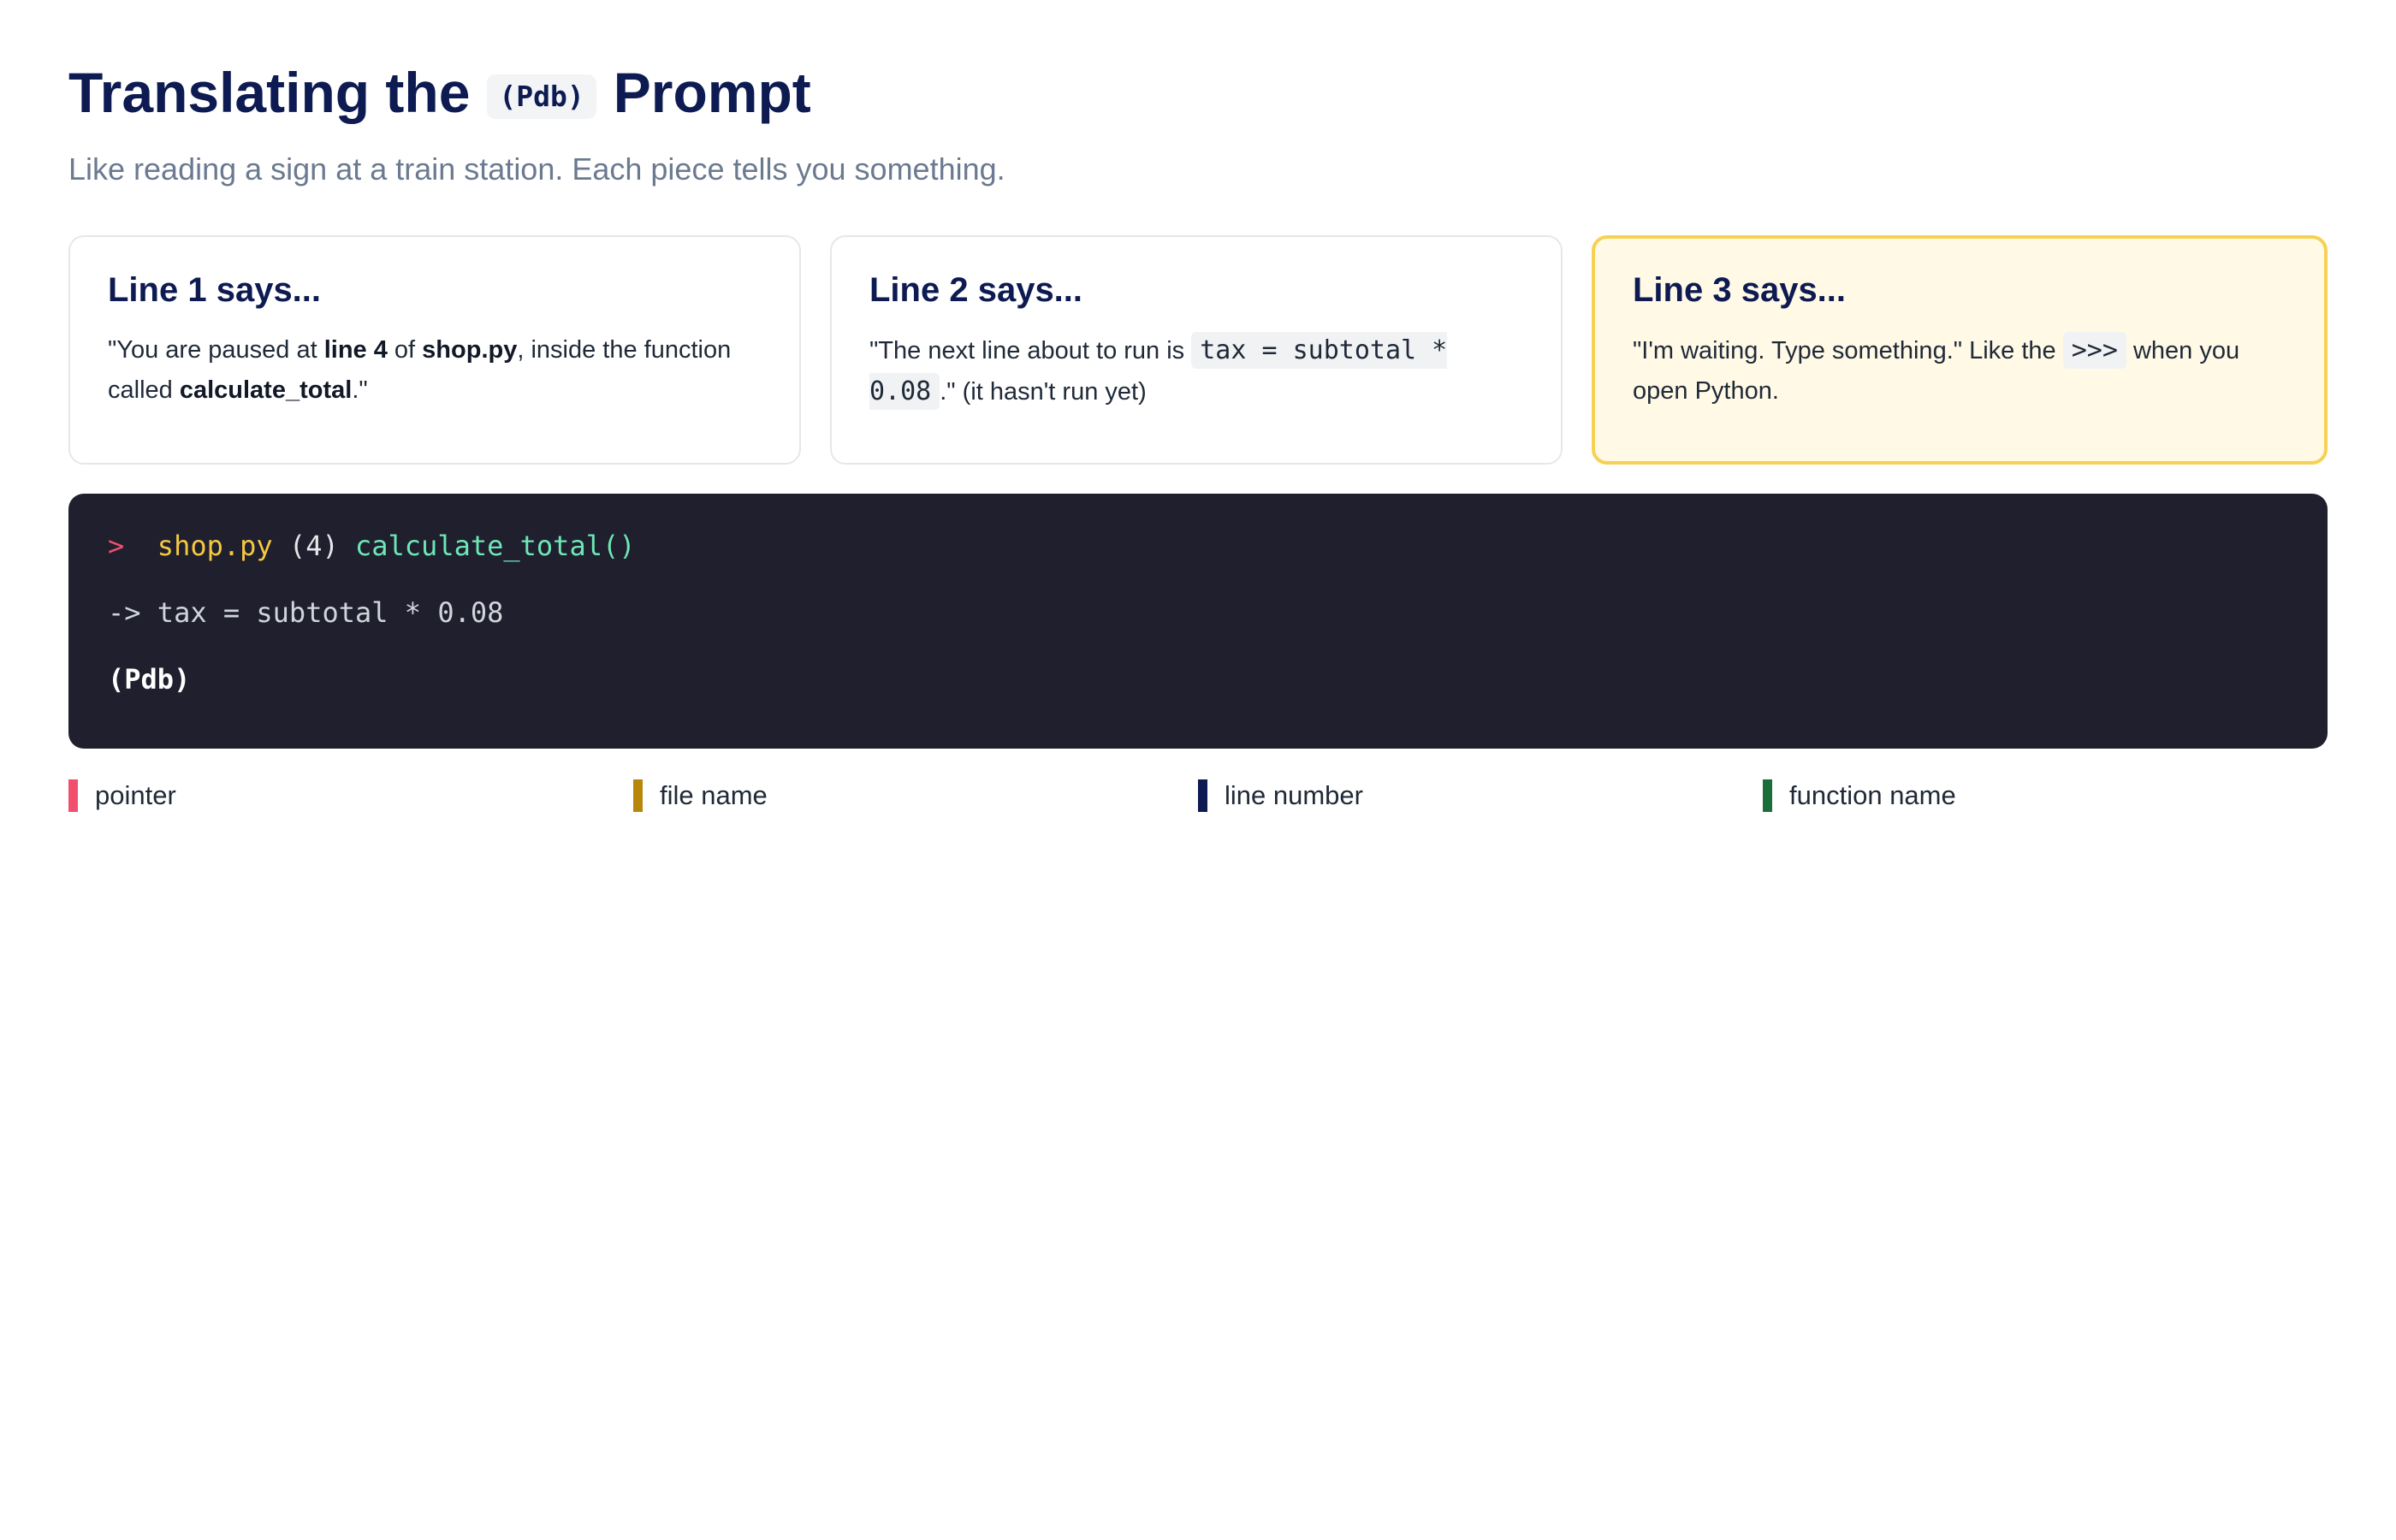 The image size is (2396, 1540). I want to click on bold-file-name: shop.py, so click(470, 350).